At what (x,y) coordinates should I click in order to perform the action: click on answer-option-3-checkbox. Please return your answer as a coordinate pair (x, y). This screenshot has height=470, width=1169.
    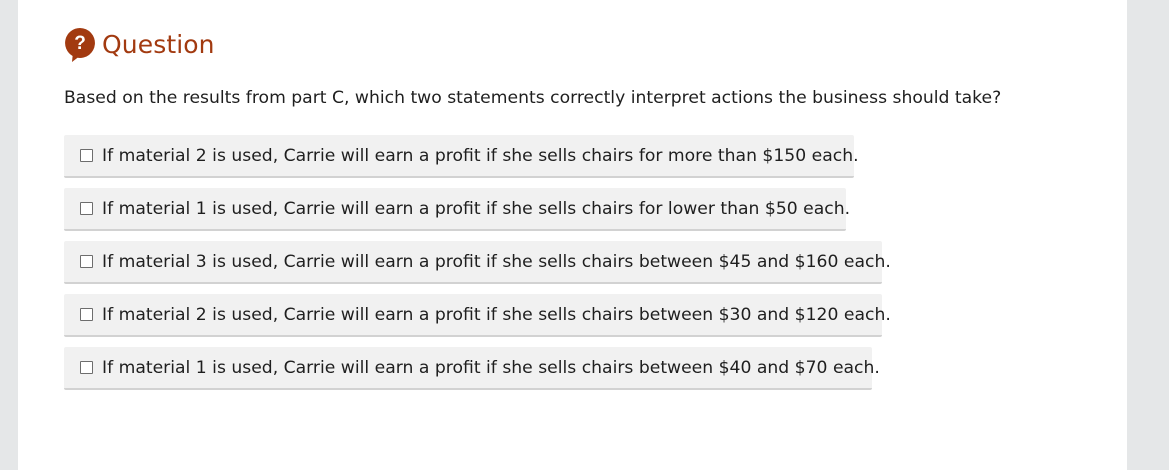
    Looking at the image, I should click on (86, 261).